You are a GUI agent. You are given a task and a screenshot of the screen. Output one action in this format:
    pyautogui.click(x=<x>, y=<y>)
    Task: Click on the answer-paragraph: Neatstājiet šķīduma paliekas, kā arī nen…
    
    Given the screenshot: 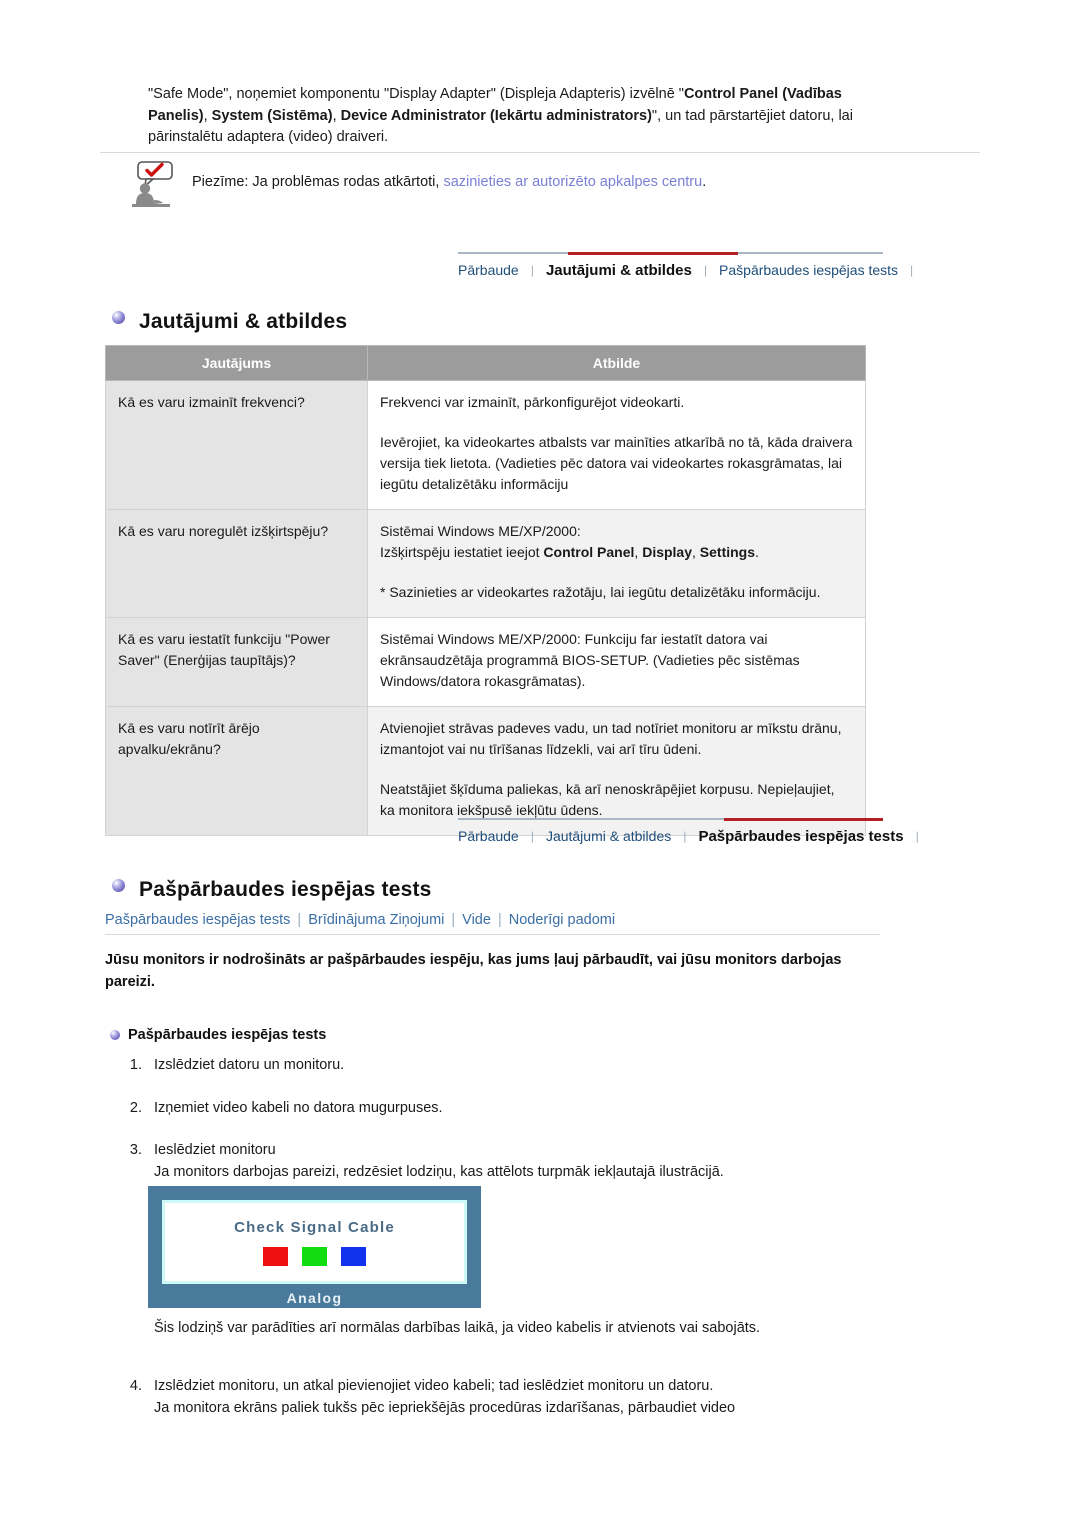 What is the action you would take?
    pyautogui.click(x=607, y=799)
    